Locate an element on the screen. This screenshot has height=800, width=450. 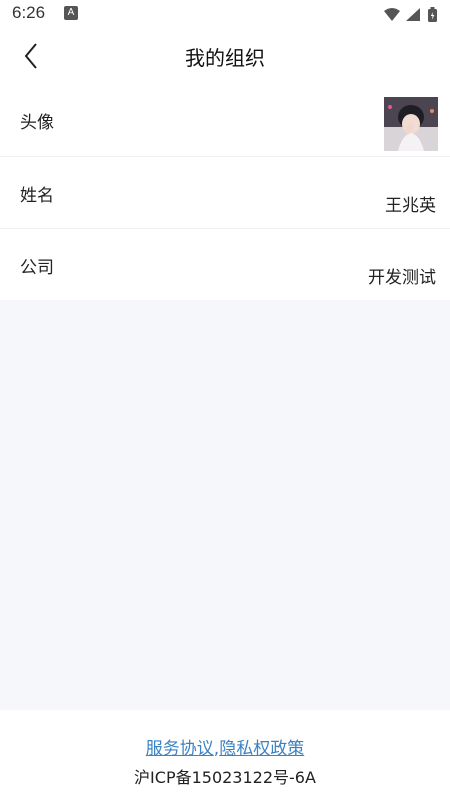
status-time: 6:26 is located at coordinates (29, 12).